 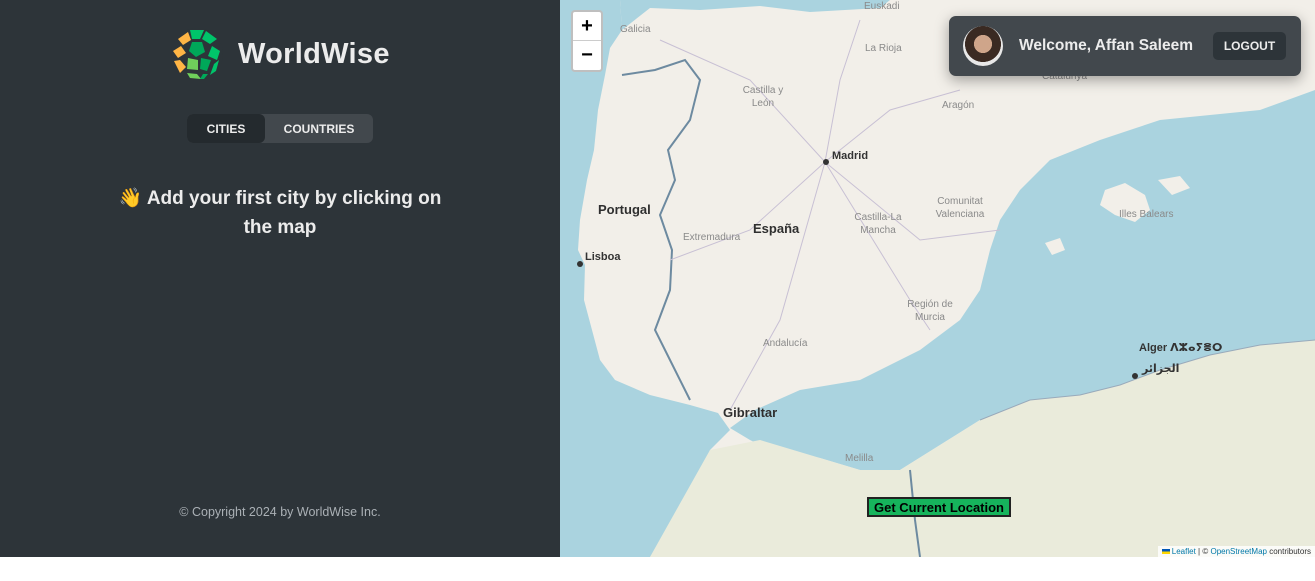 I want to click on map-attribution: Leaflet | © OpenStreetMap contributors, so click(x=1236, y=551).